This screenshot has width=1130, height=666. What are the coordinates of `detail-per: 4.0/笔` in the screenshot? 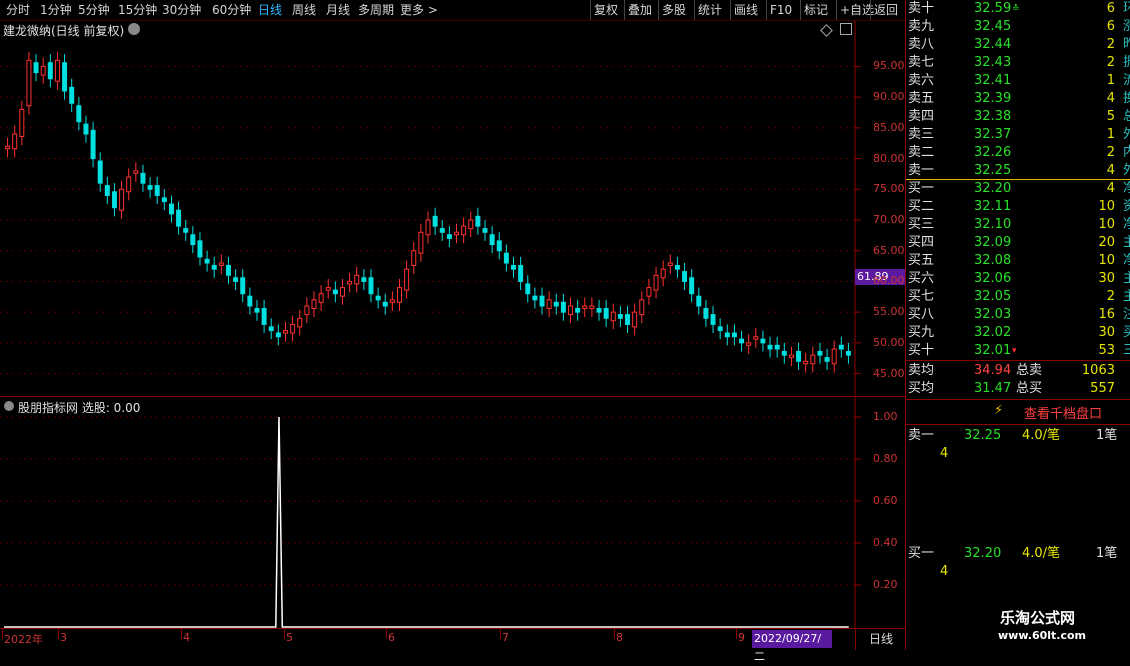 It's located at (1041, 553).